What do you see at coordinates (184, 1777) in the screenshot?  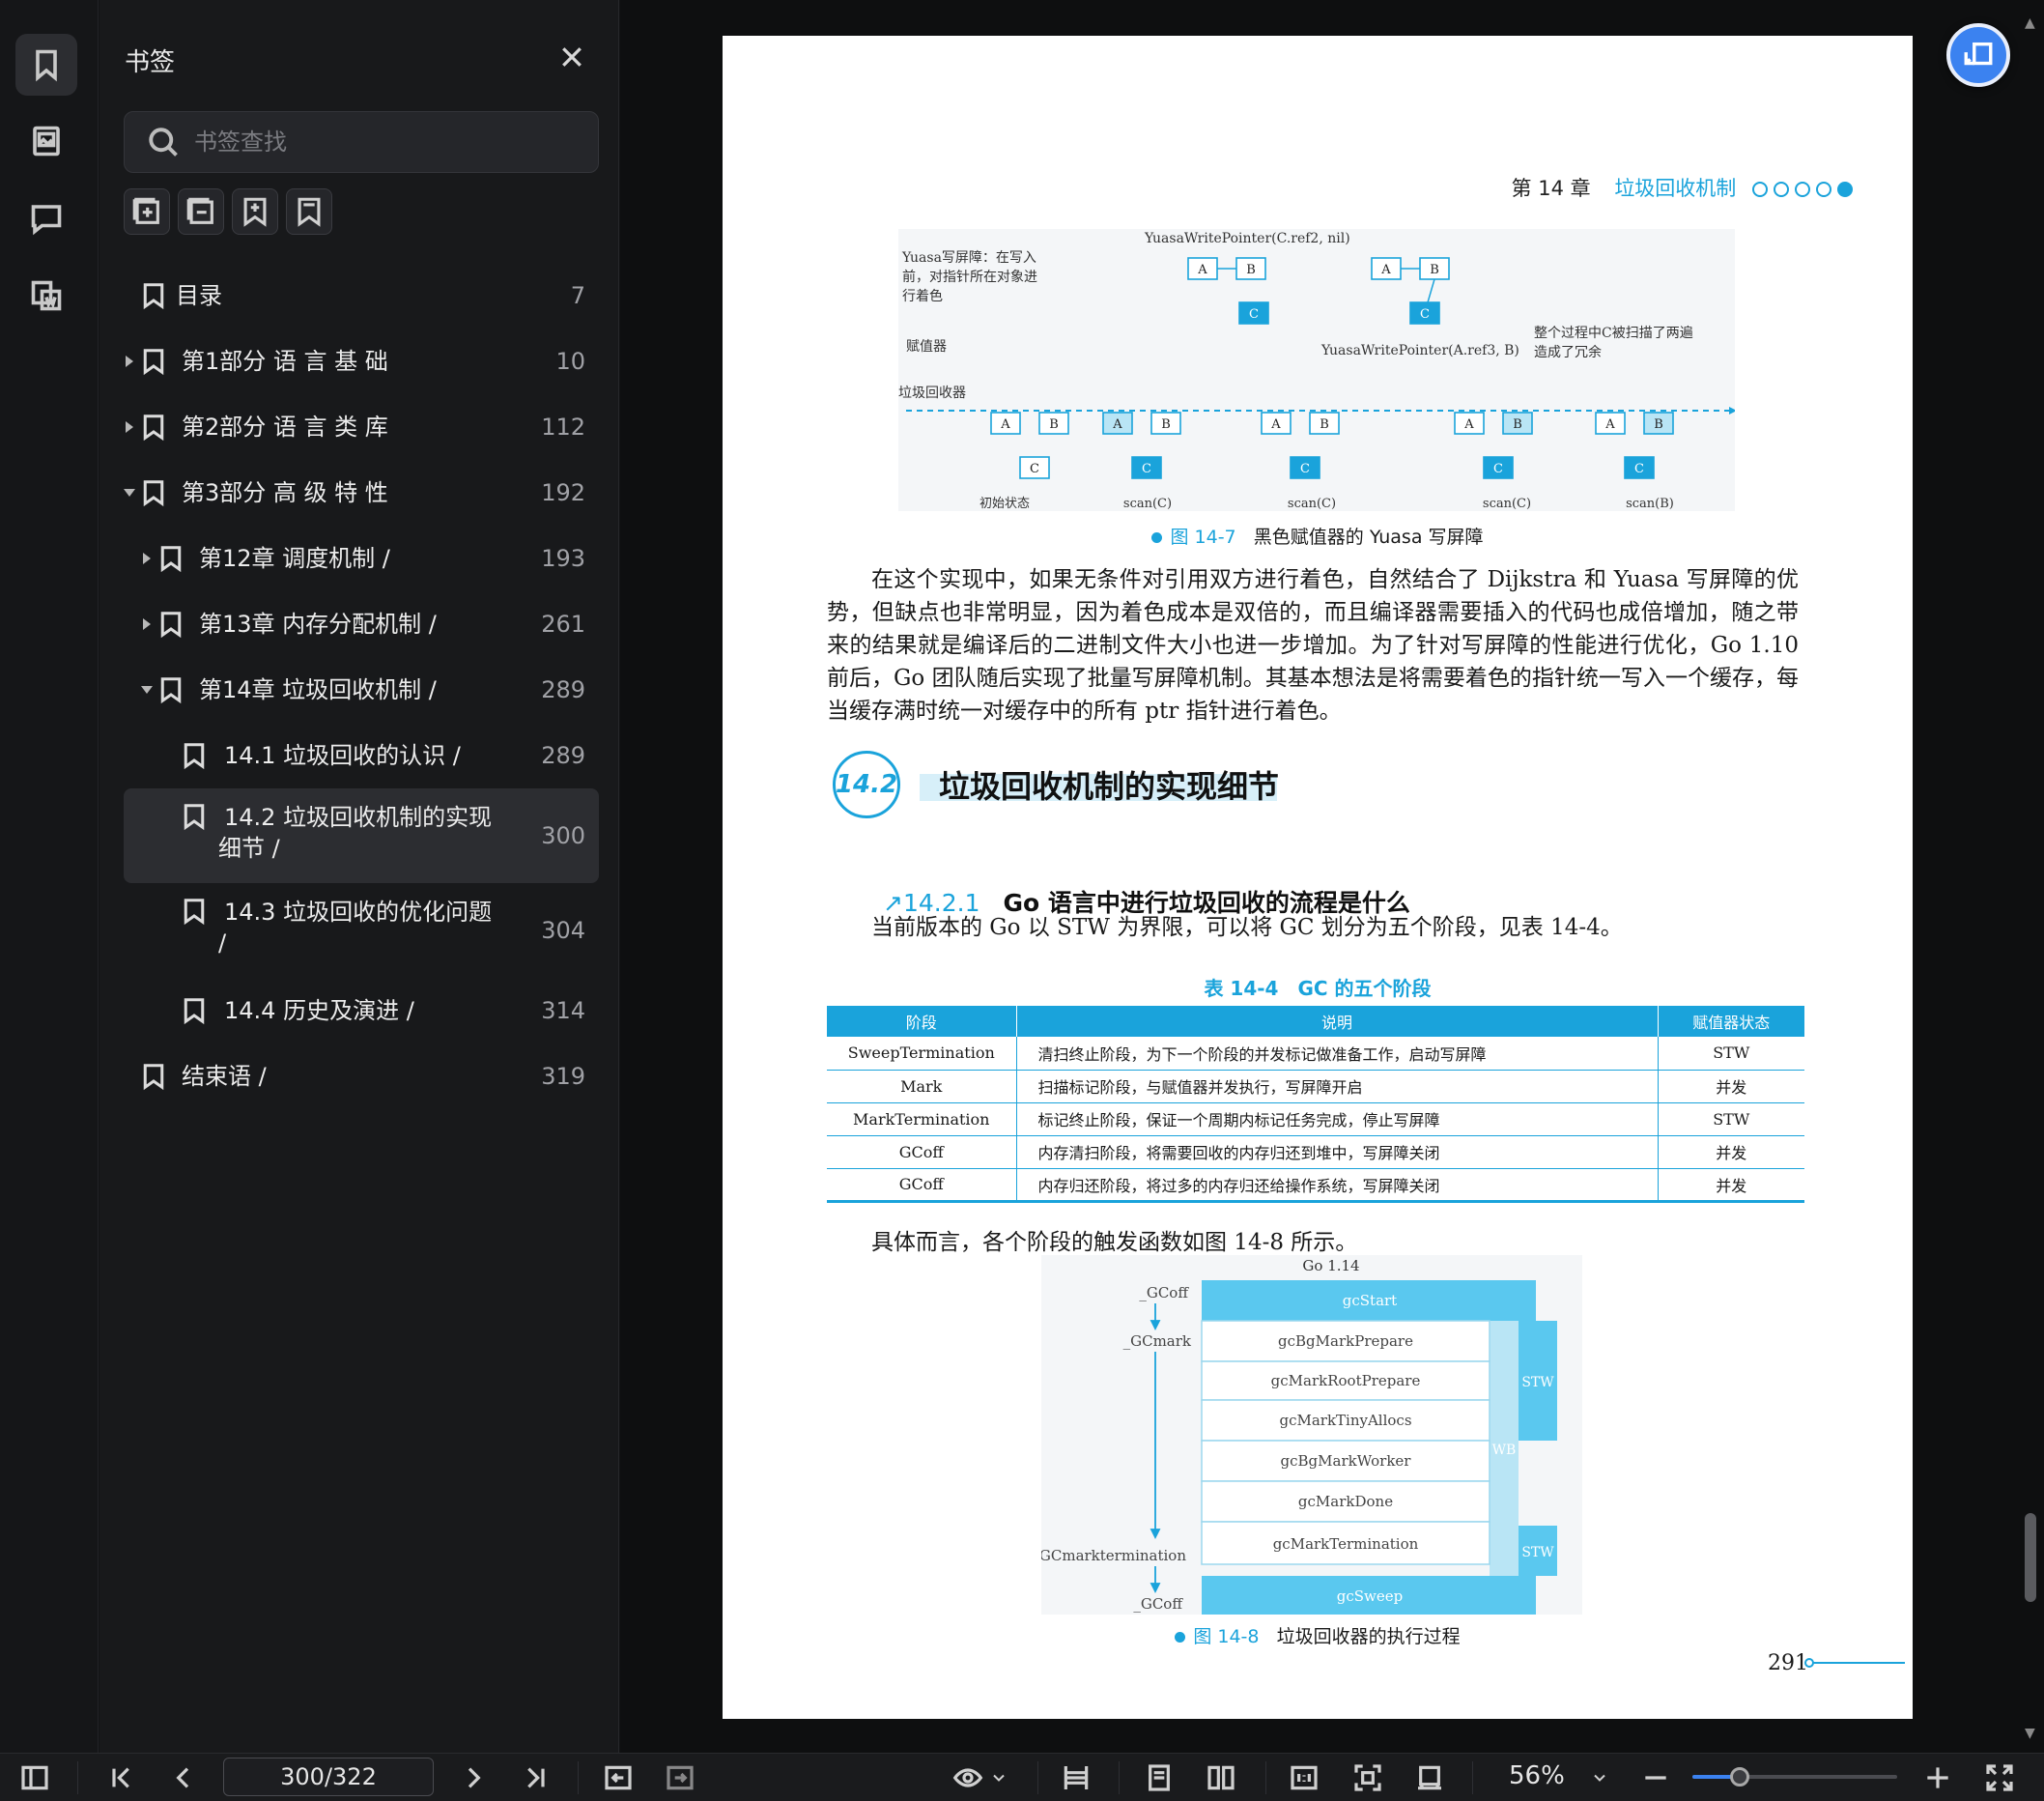 I see `prev-page-button` at bounding box center [184, 1777].